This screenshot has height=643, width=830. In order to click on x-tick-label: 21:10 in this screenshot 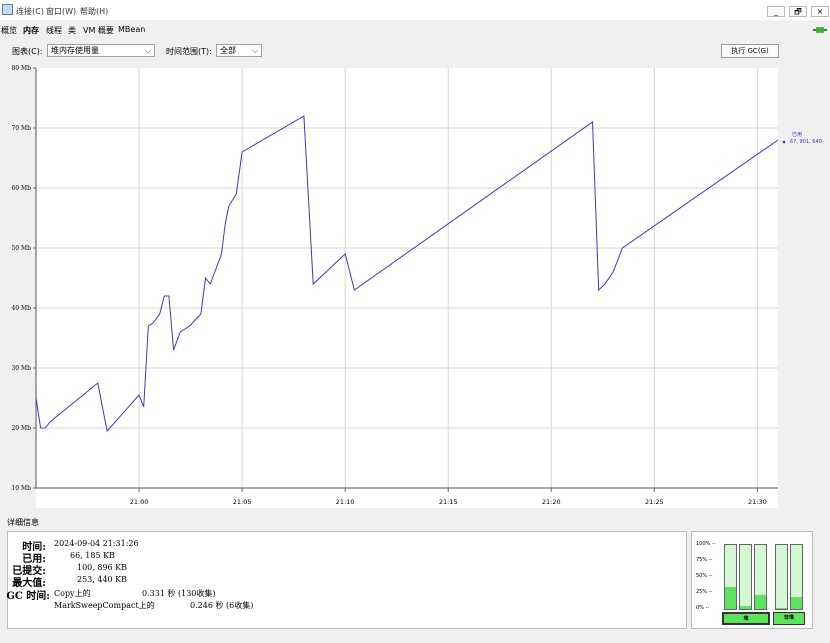, I will do `click(345, 502)`.